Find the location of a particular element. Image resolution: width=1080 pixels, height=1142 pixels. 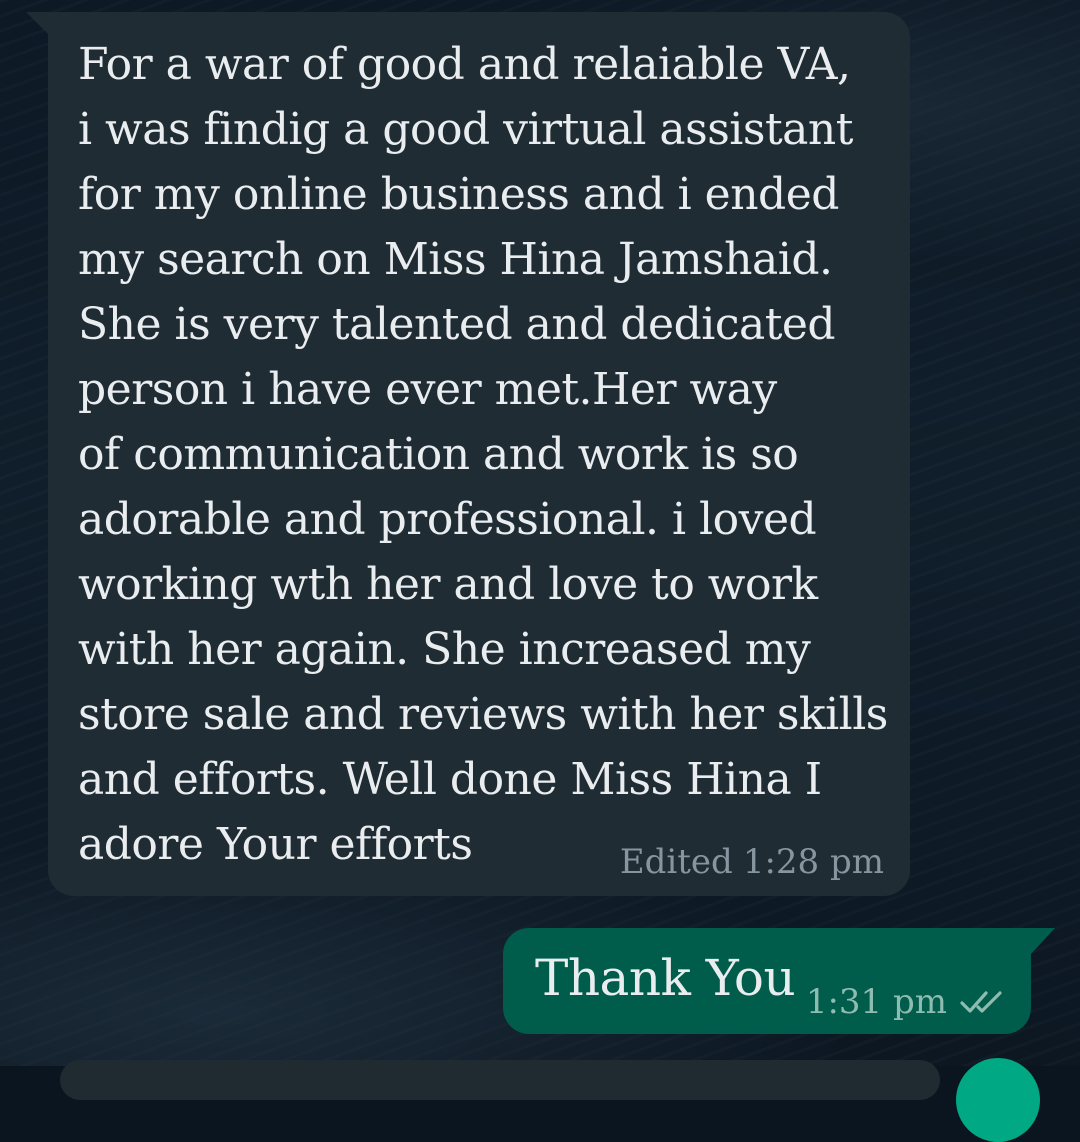

outgoing-bubble-tail is located at coordinates (1043, 941).